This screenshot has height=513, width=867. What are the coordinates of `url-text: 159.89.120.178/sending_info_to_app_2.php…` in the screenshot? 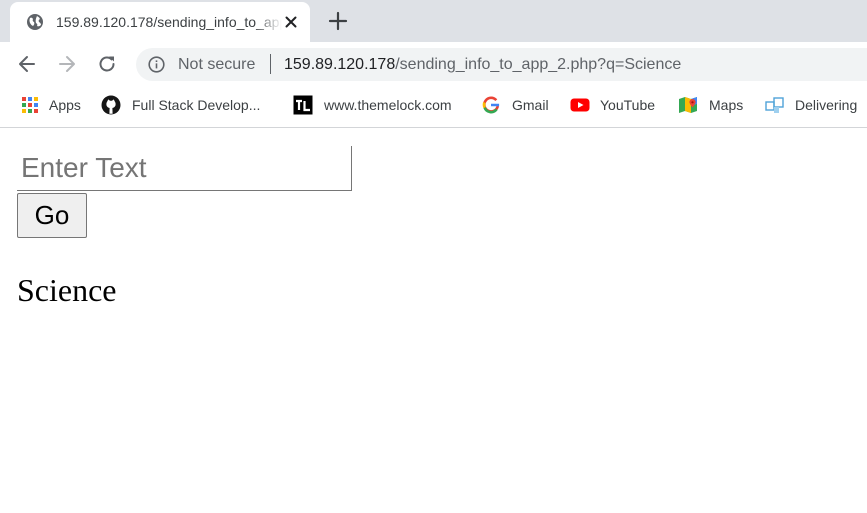 It's located at (482, 65).